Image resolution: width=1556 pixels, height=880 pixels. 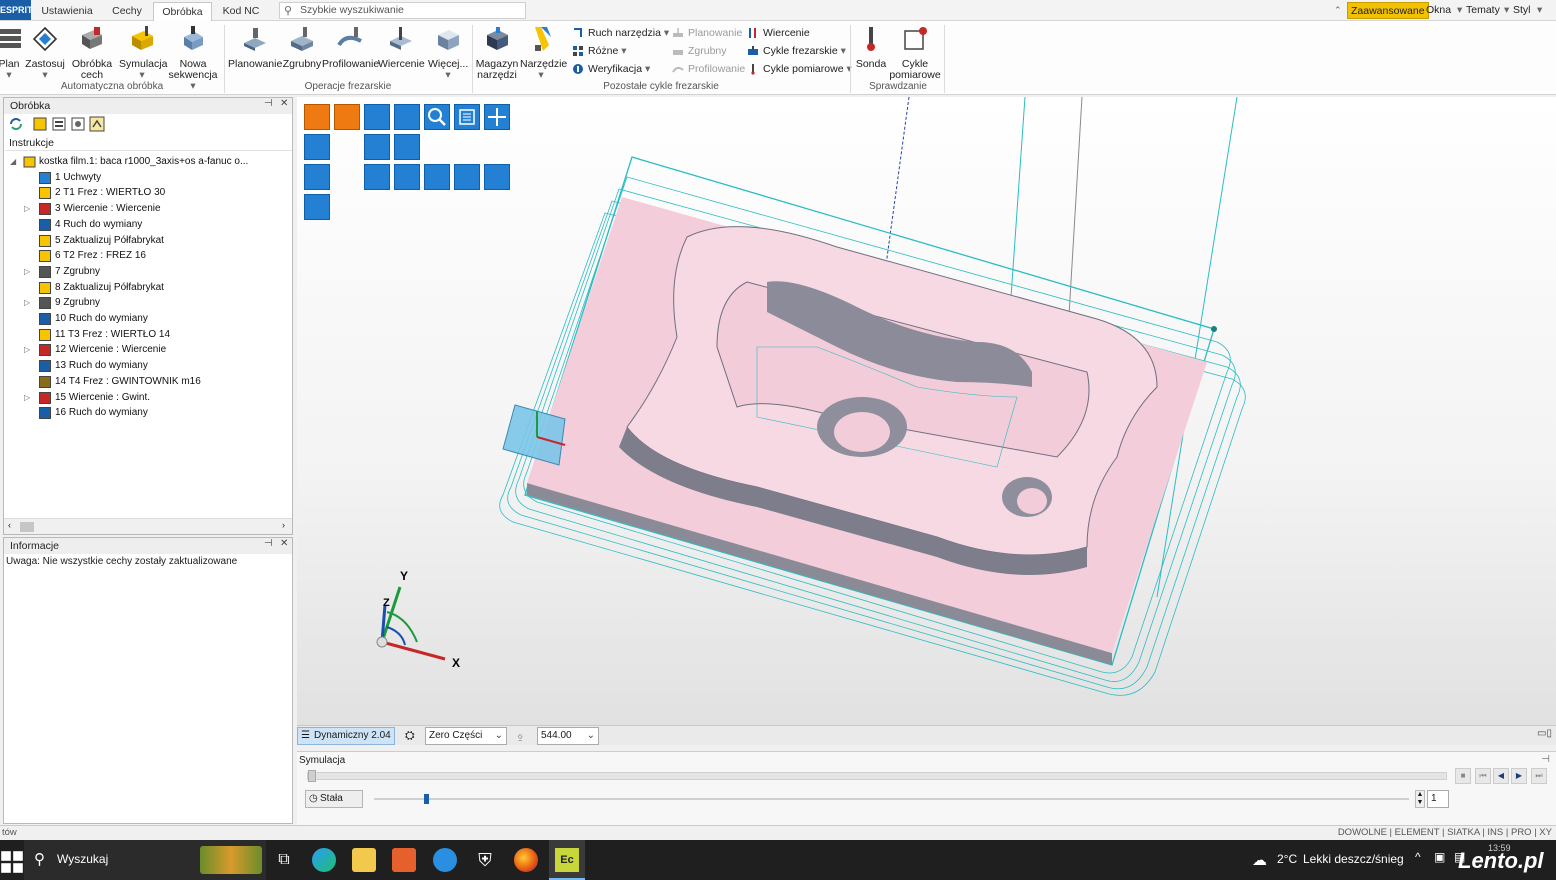 I want to click on profiling-button: Profilowanie, so click(x=350, y=47).